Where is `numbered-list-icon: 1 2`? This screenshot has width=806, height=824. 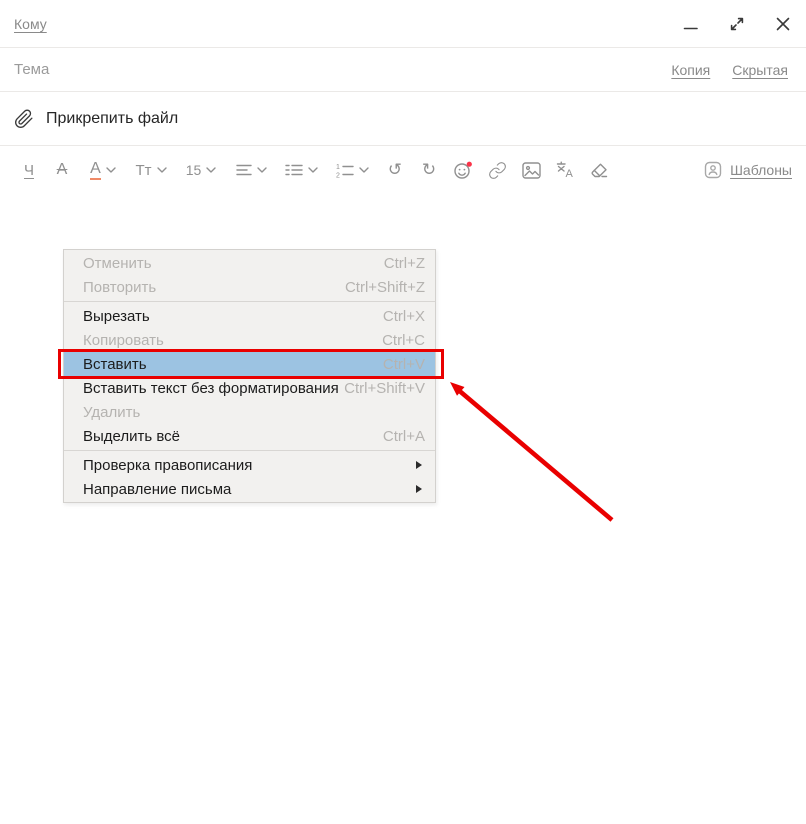
numbered-list-icon: 1 2 is located at coordinates (345, 171).